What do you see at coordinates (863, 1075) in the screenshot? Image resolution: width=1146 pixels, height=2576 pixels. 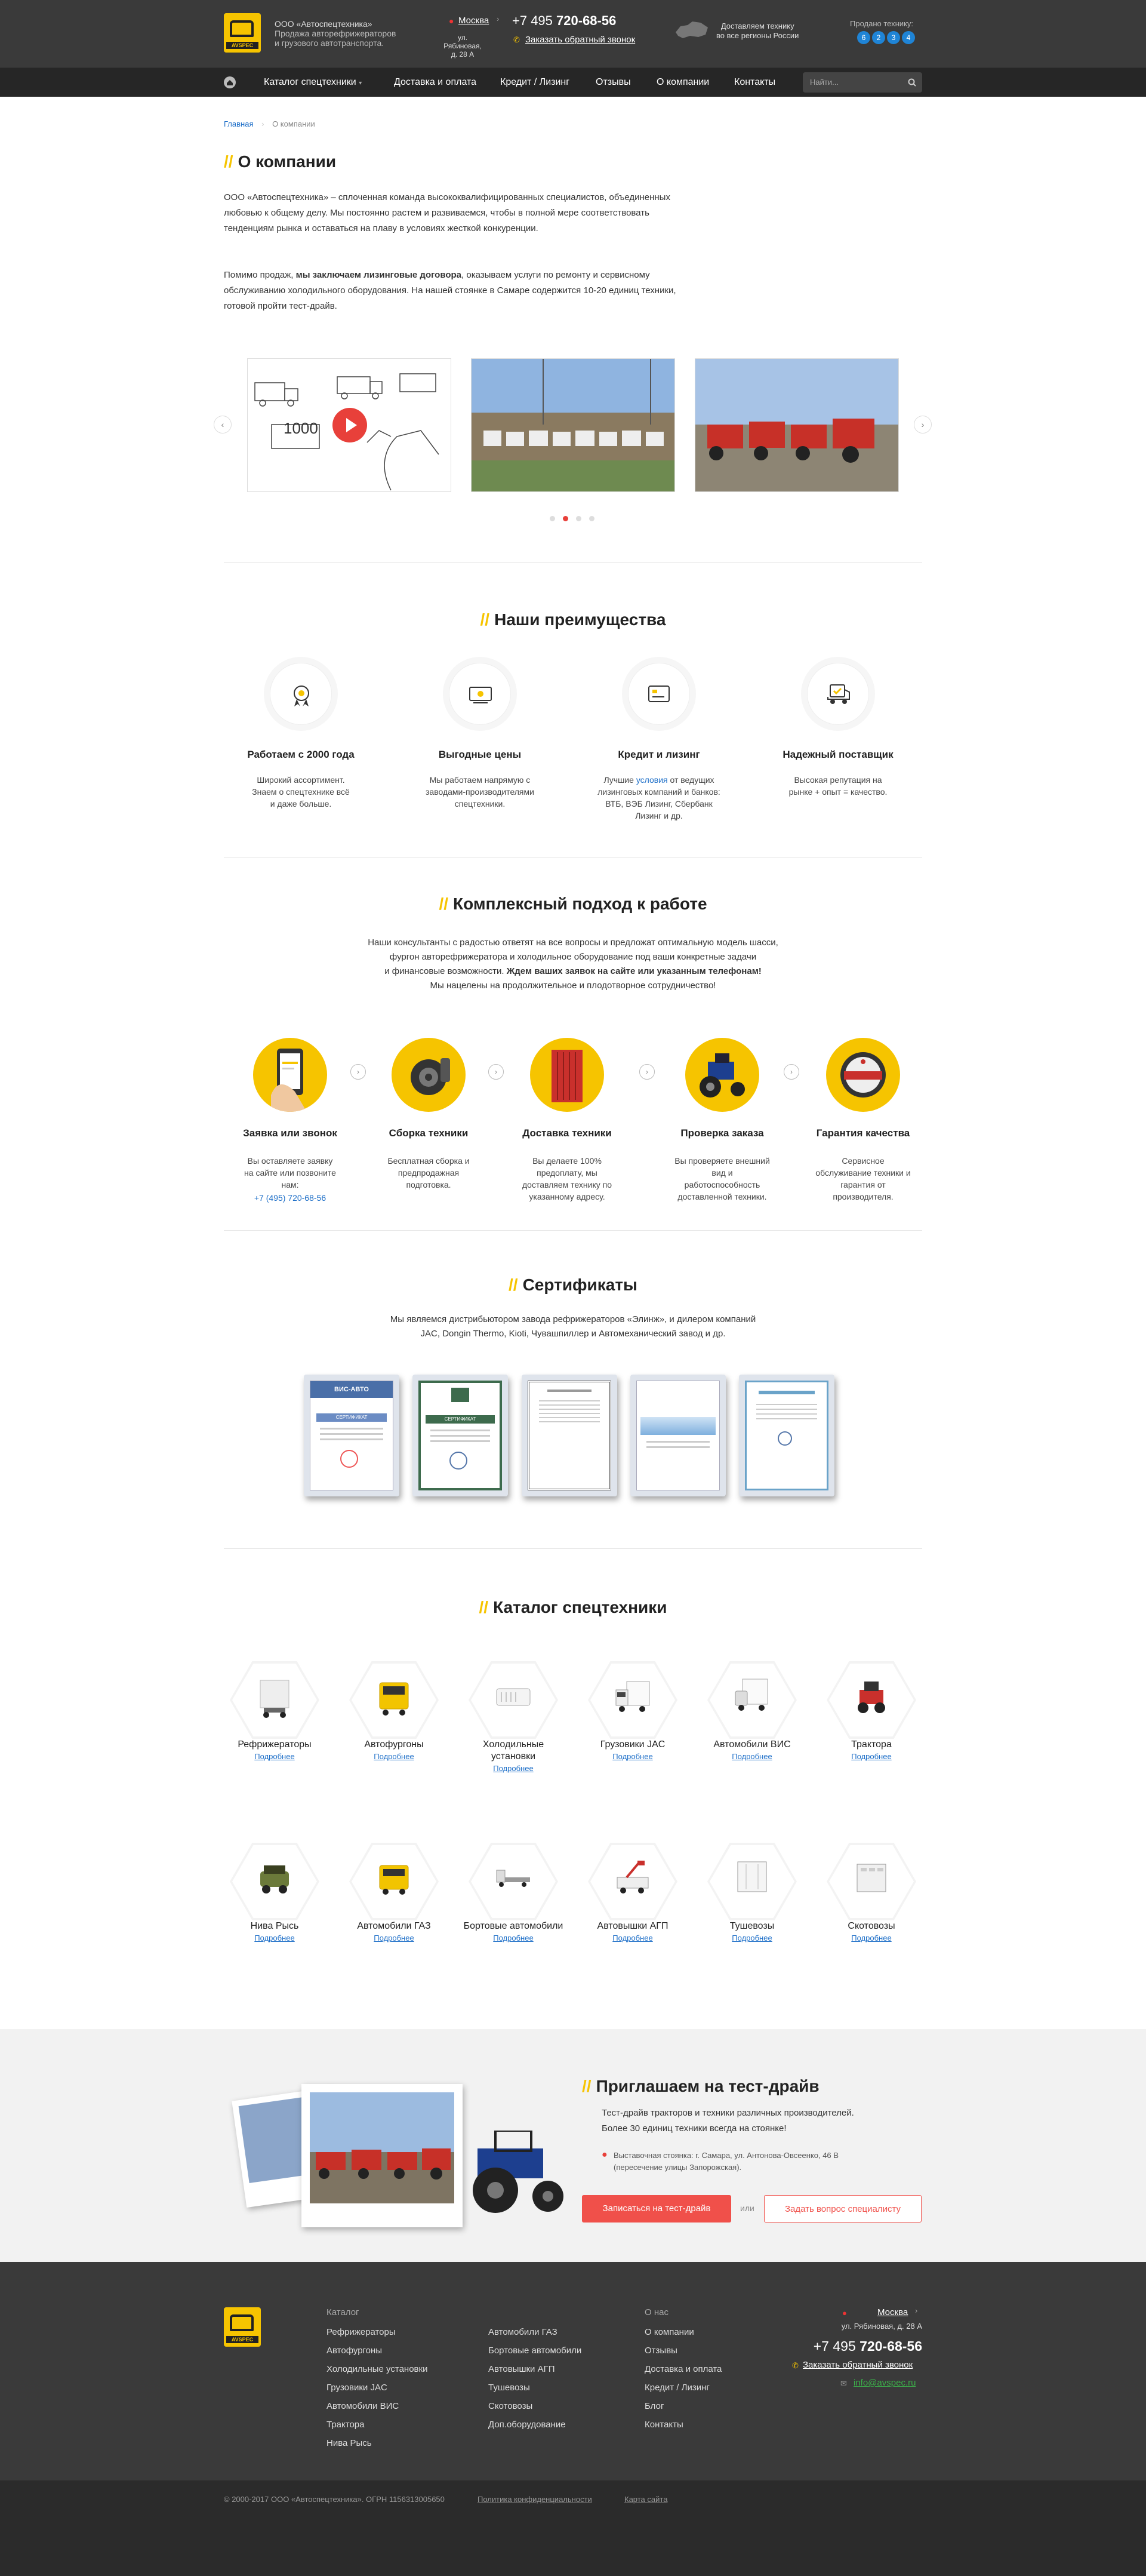 I see `quality-badge-icon` at bounding box center [863, 1075].